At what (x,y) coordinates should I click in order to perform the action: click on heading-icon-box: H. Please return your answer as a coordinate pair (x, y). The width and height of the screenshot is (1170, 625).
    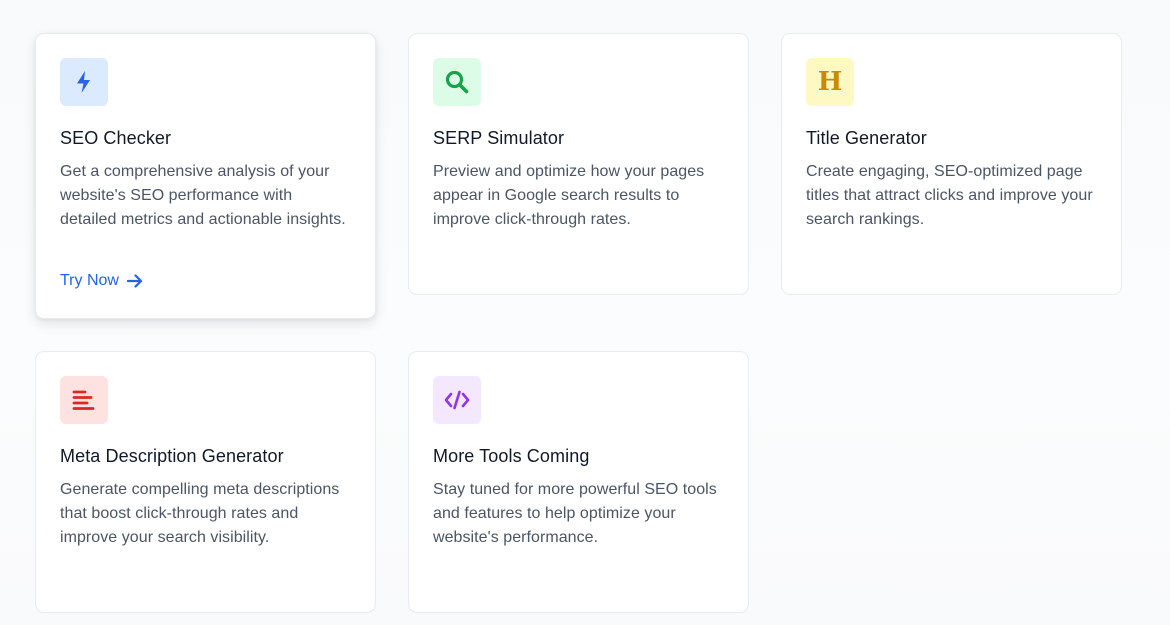
    Looking at the image, I should click on (830, 82).